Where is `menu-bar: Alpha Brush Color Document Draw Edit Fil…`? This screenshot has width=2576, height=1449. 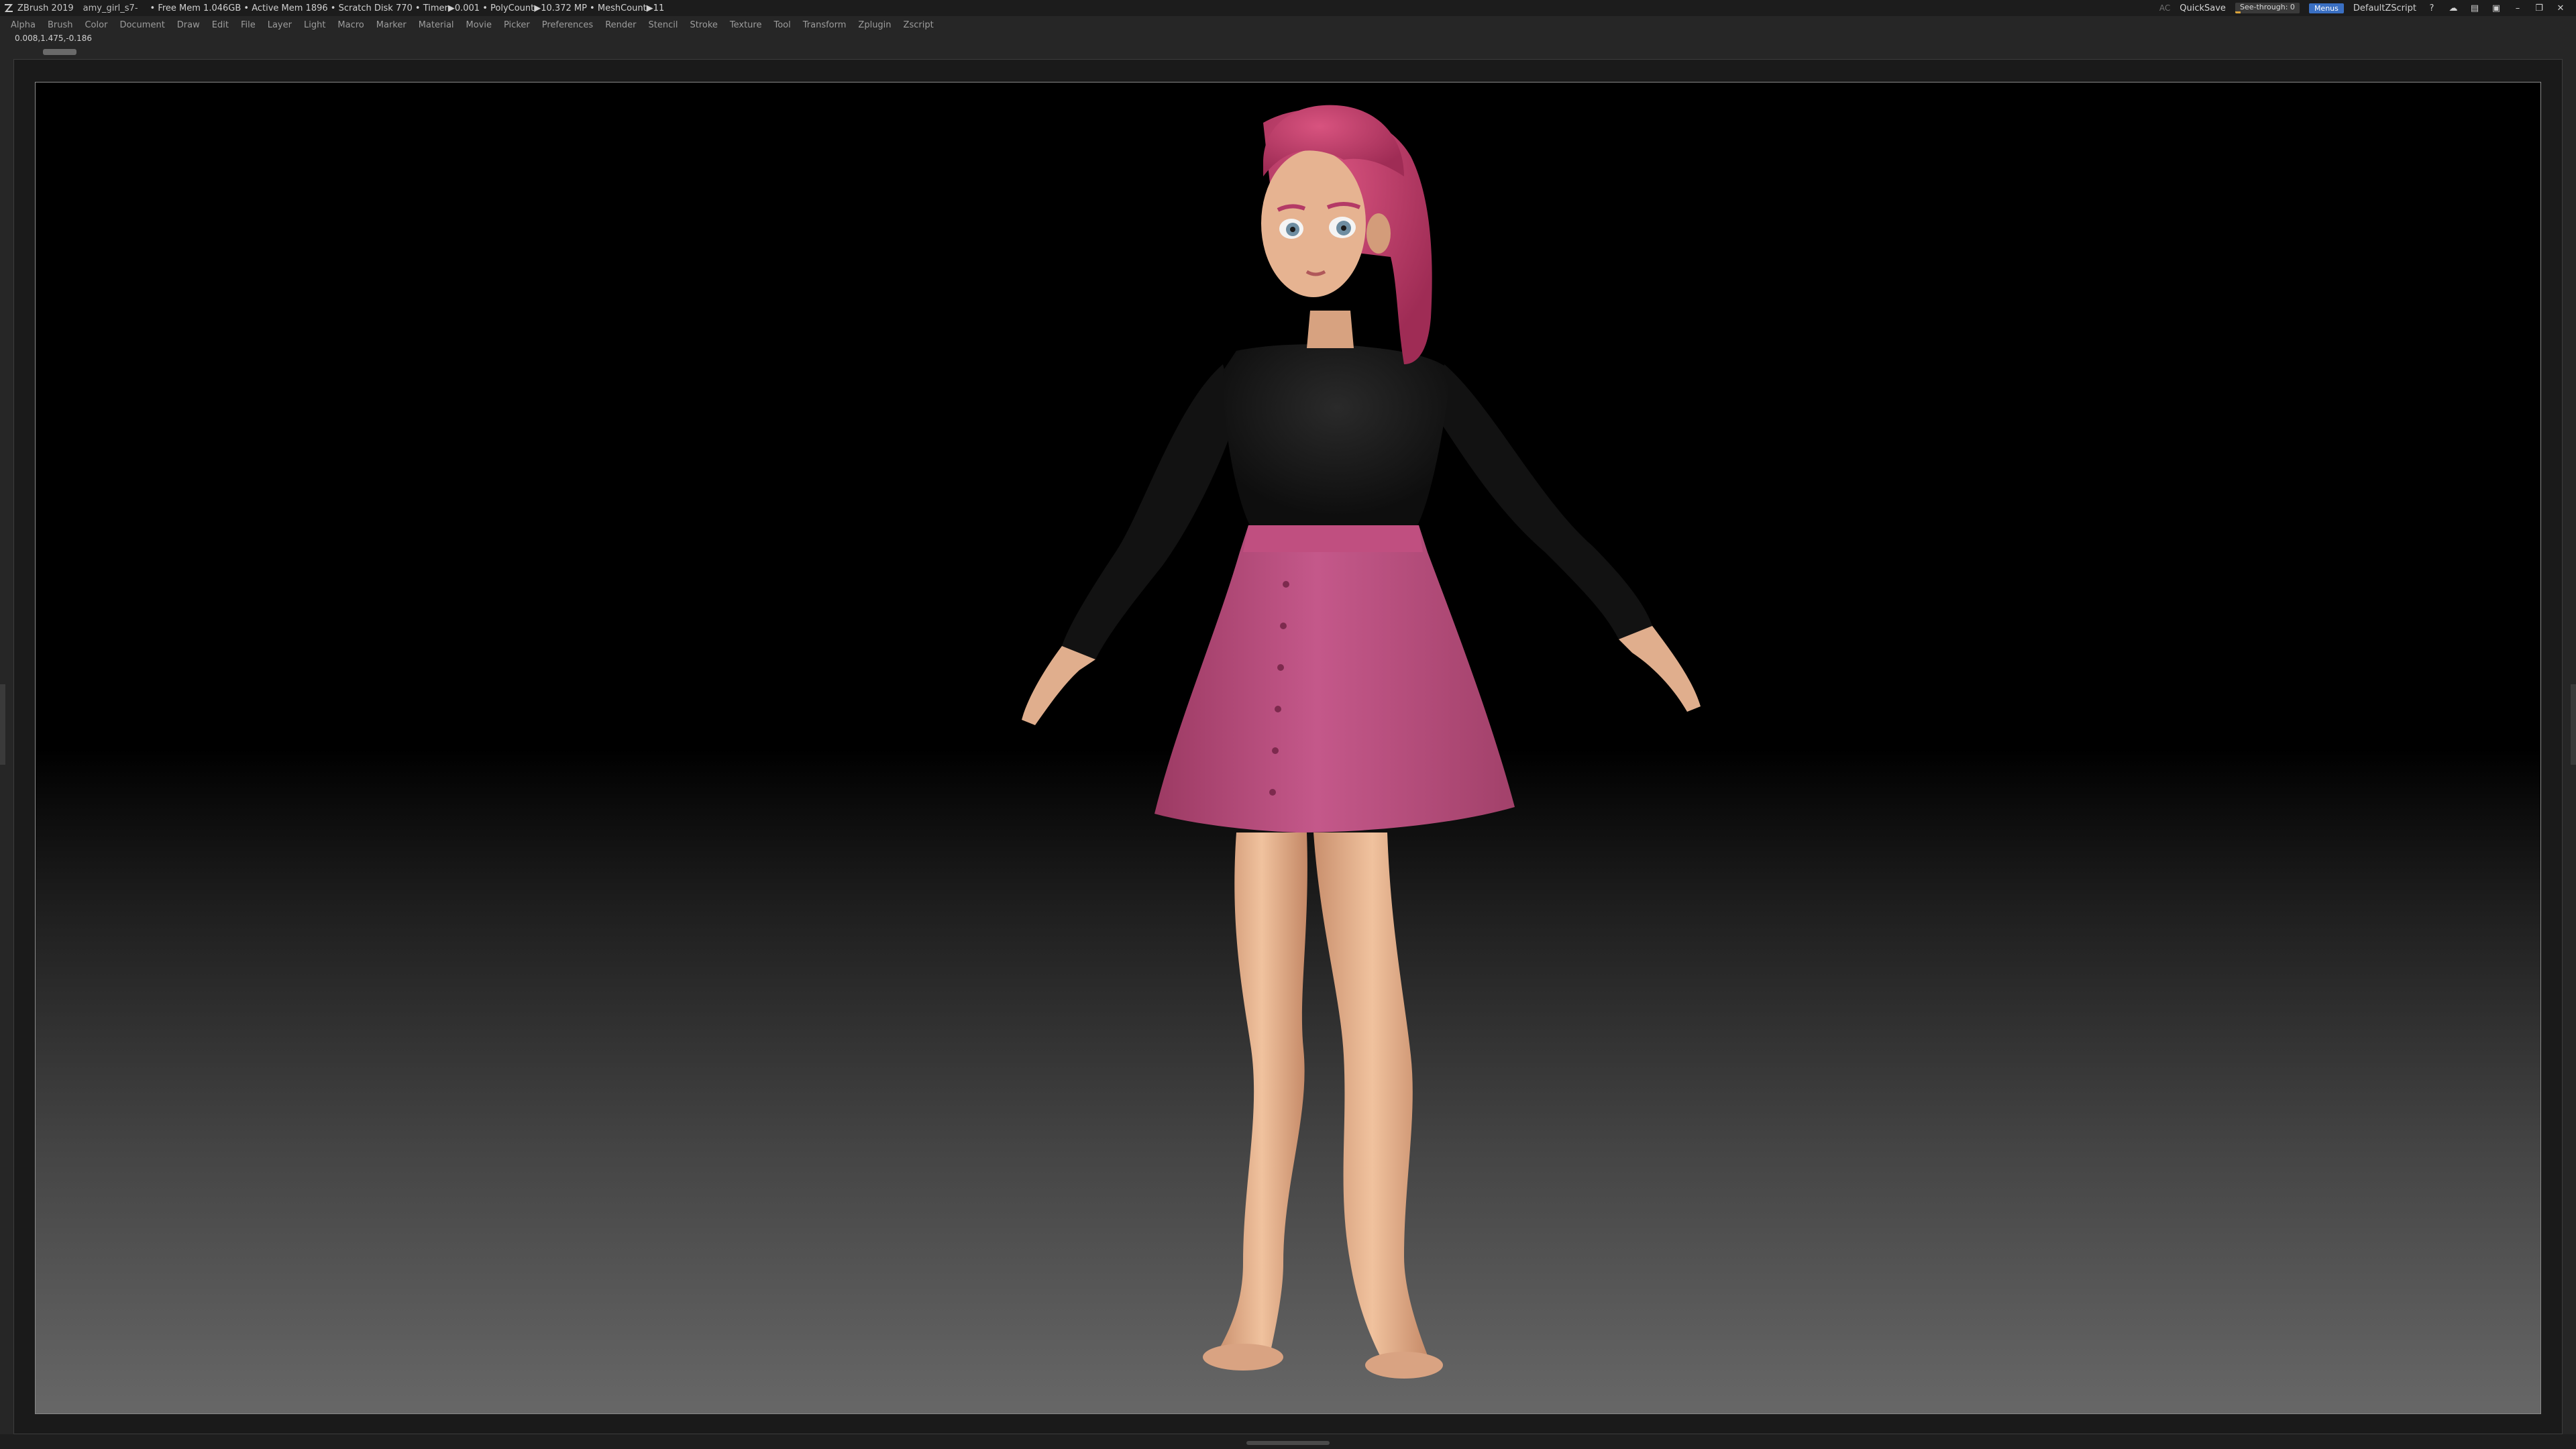
menu-bar: Alpha Brush Color Document Draw Edit Fil… is located at coordinates (1288, 25).